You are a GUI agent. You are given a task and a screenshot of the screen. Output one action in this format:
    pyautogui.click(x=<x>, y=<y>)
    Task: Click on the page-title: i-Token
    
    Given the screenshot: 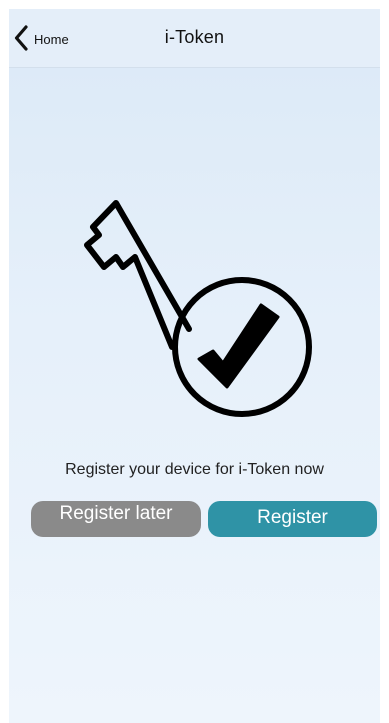 What is the action you would take?
    pyautogui.click(x=194, y=37)
    